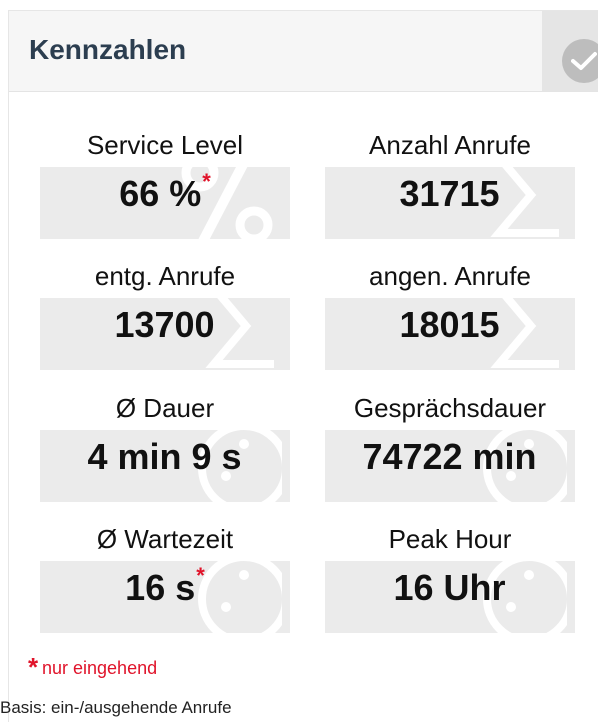 This screenshot has width=598, height=722. I want to click on kpi-tile-angen-anrufe: angen. Anrufe 18015, so click(450, 313).